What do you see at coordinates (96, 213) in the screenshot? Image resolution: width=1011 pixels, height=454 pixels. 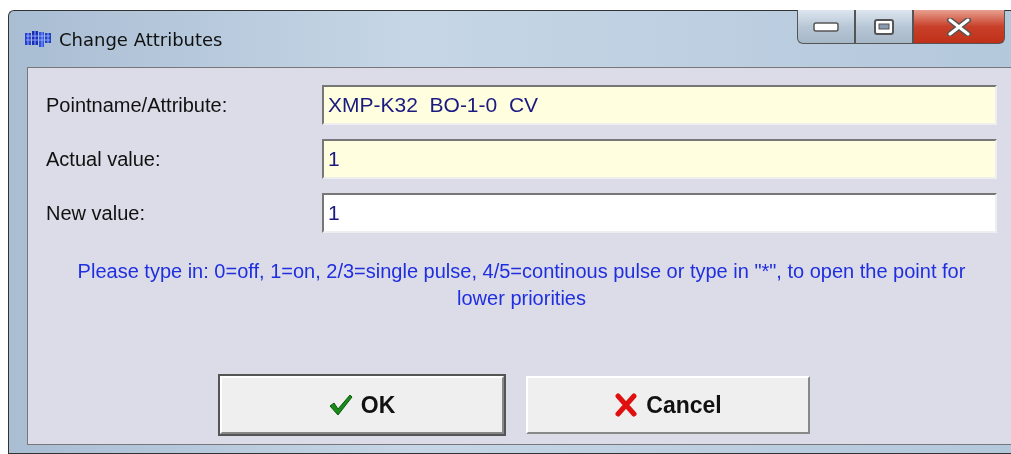 I see `field-label: New value:` at bounding box center [96, 213].